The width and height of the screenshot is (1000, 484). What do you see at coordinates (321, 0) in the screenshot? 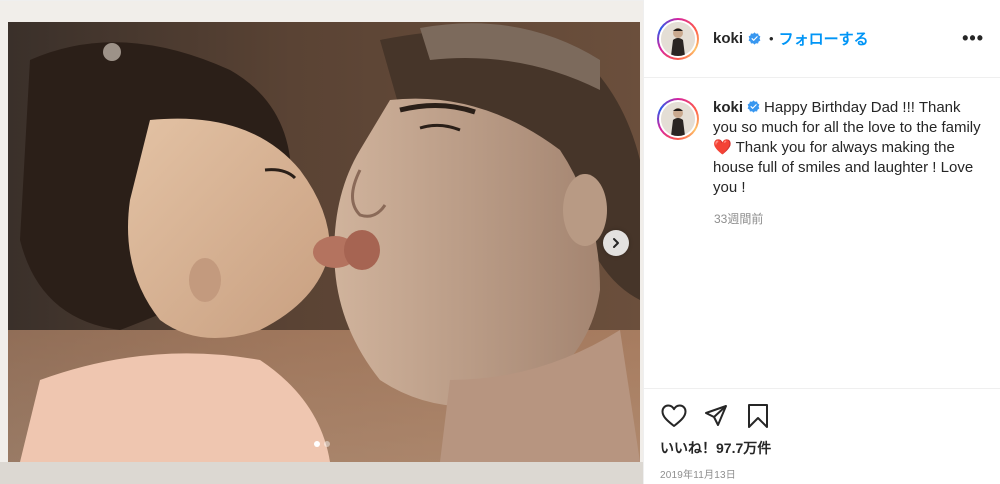
I see `media-top-border` at bounding box center [321, 0].